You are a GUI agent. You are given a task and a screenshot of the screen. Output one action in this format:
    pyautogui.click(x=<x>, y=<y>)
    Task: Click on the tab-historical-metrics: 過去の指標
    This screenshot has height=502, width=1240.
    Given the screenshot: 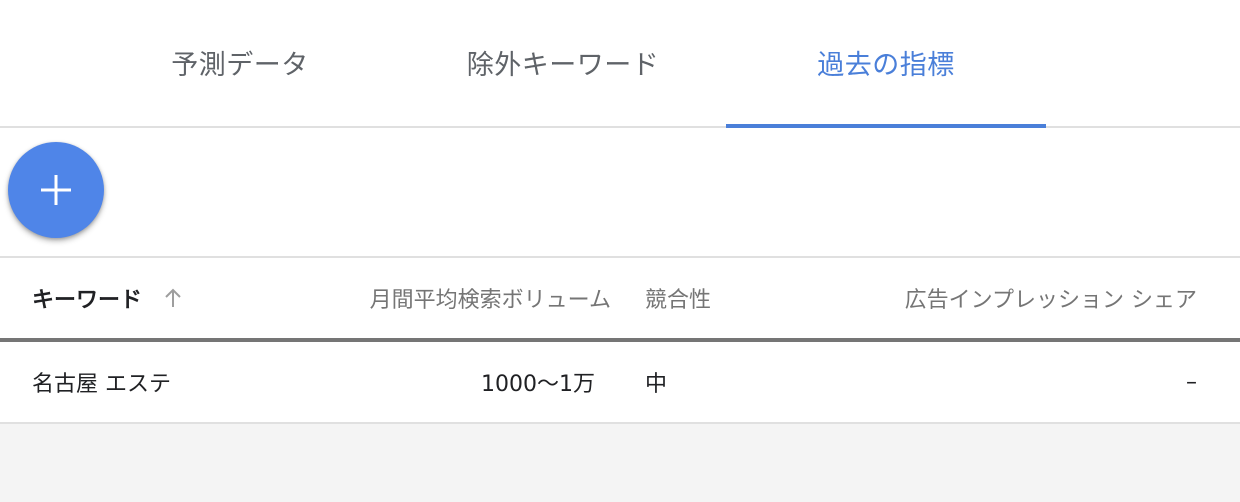 What is the action you would take?
    pyautogui.click(x=886, y=63)
    